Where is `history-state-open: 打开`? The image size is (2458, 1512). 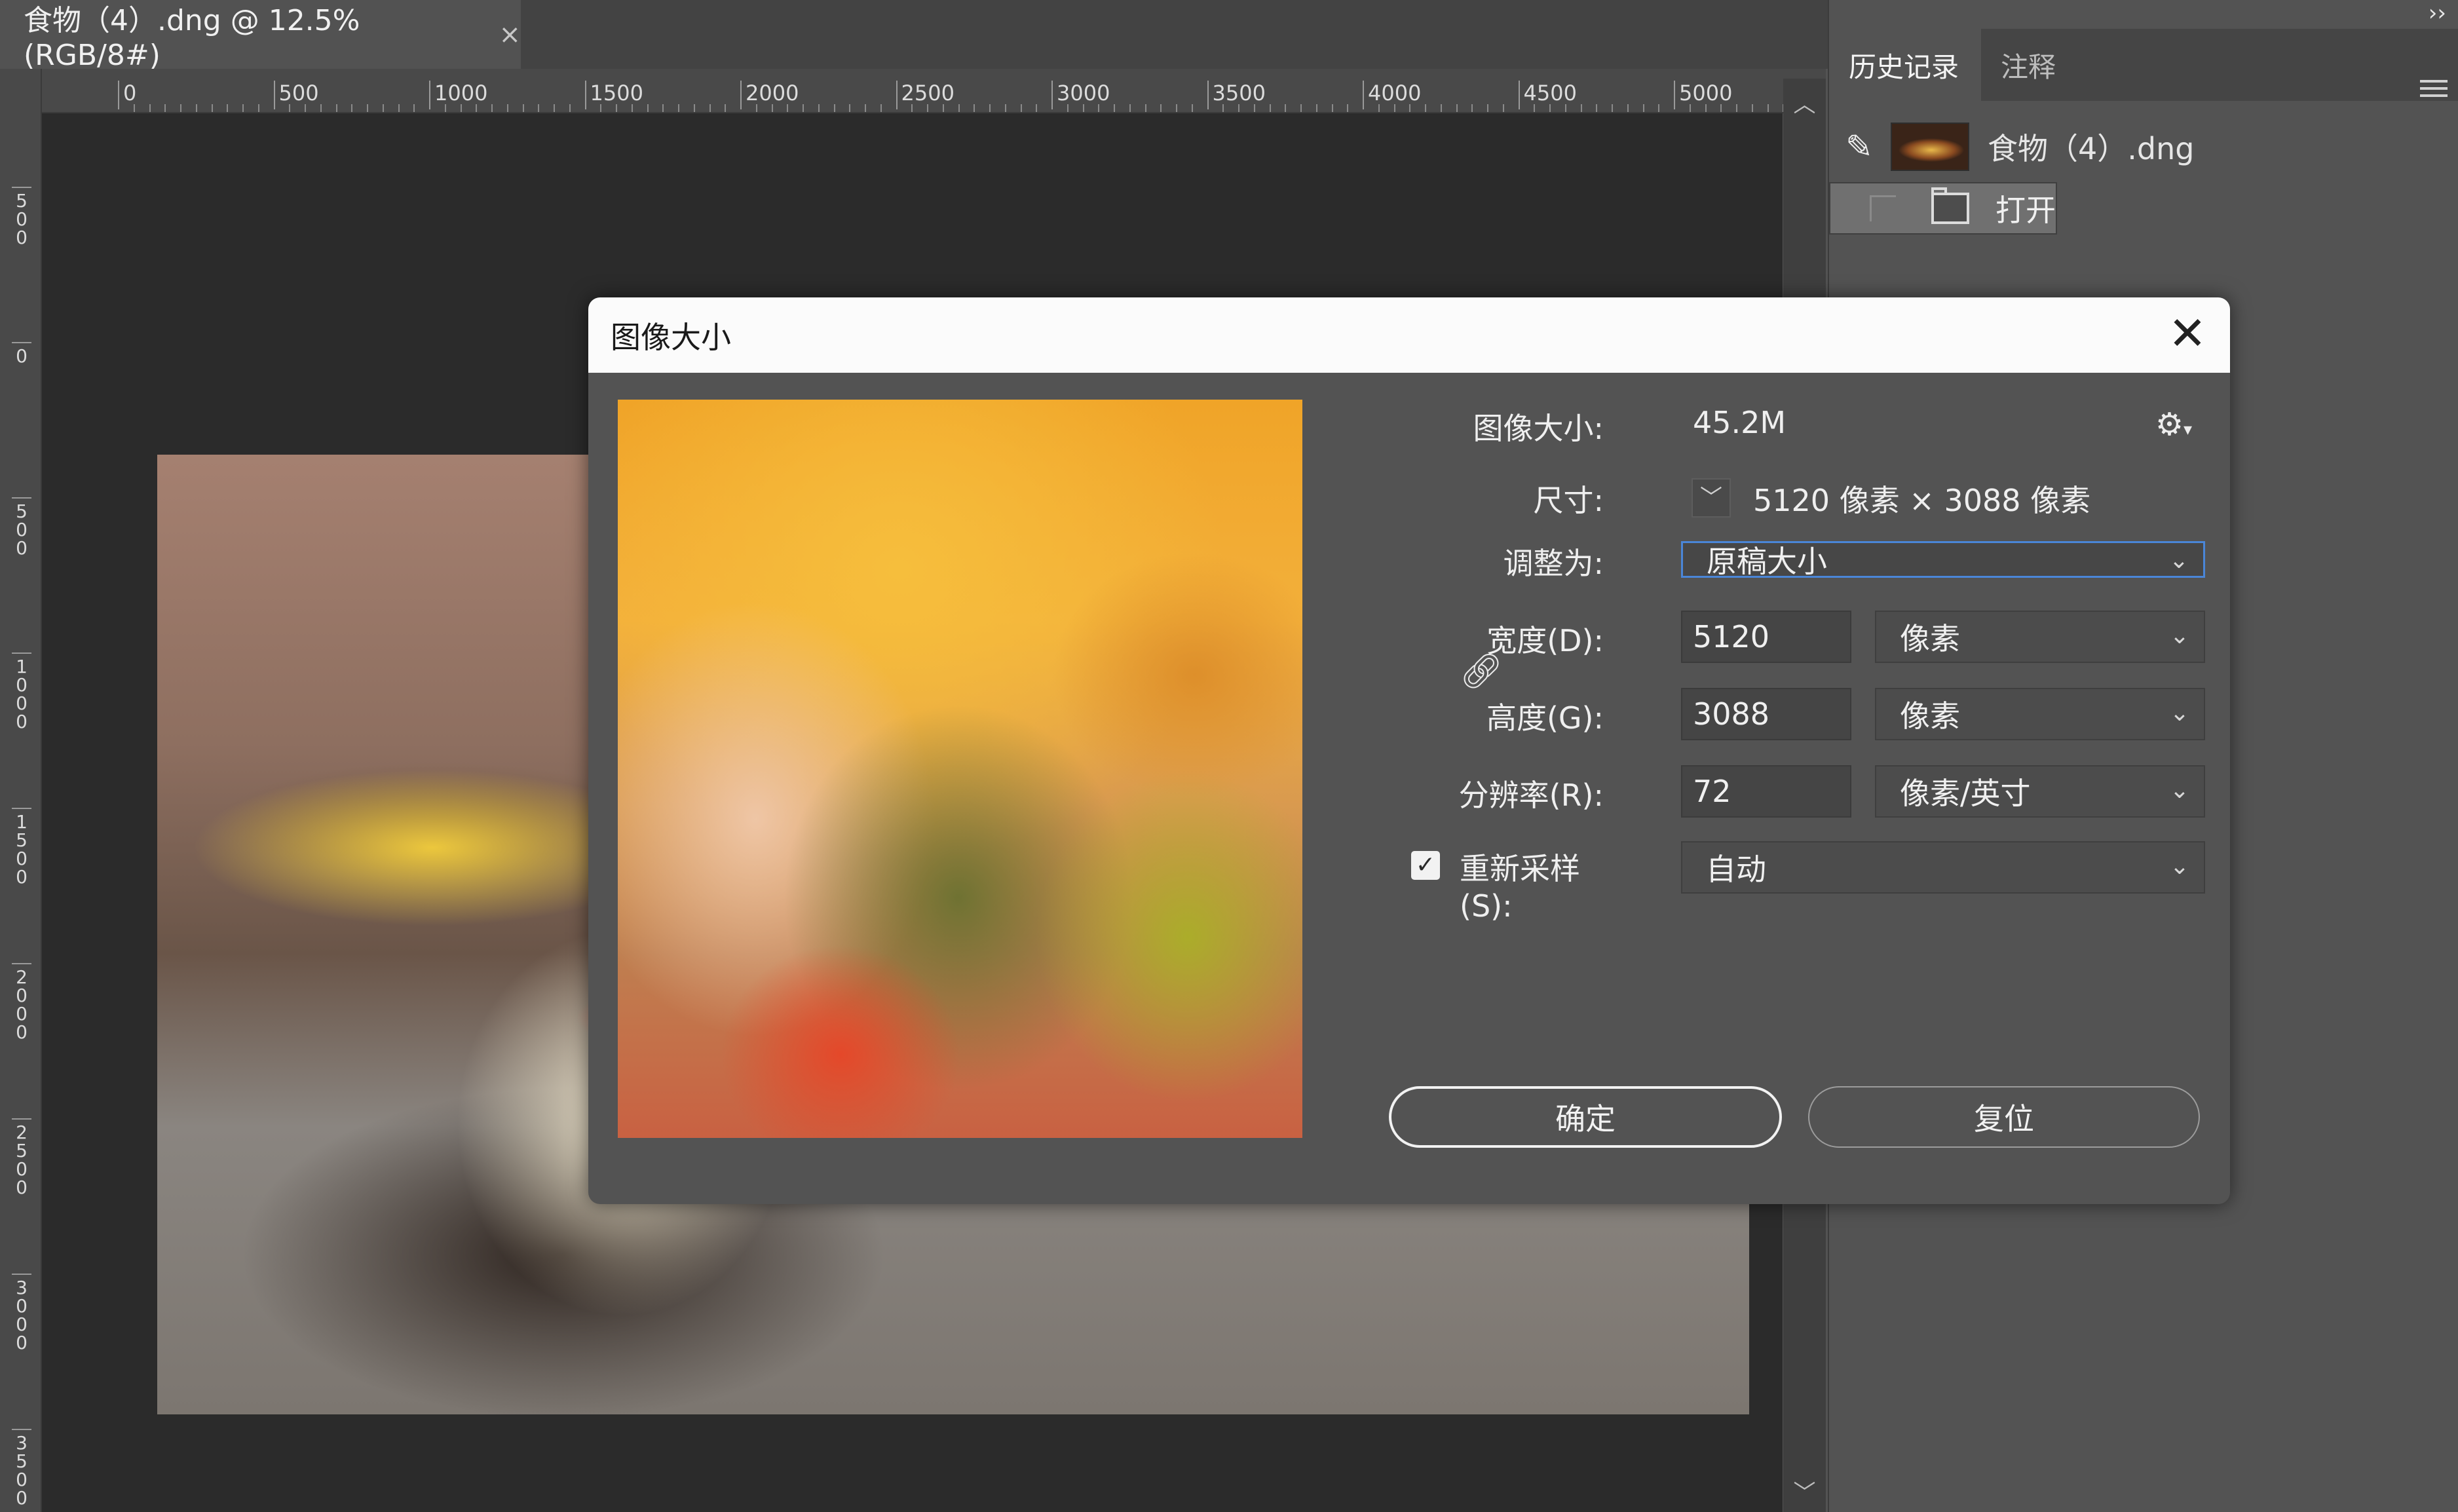 history-state-open: 打开 is located at coordinates (1943, 208).